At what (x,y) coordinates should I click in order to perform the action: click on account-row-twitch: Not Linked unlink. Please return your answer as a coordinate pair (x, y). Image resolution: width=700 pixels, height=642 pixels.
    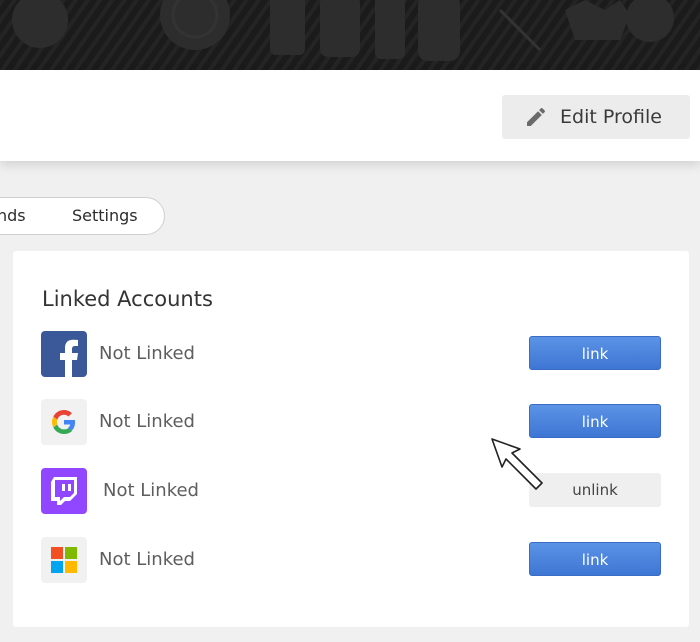
    Looking at the image, I should click on (352, 492).